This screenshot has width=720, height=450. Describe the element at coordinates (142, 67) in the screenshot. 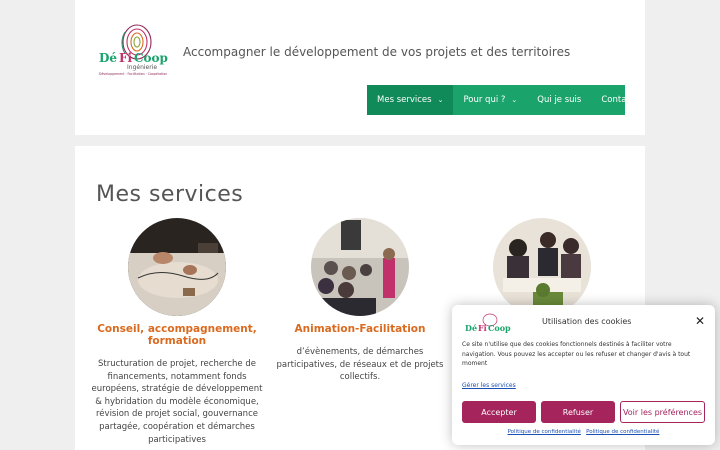

I see `svg-text: Ingénierie` at that location.